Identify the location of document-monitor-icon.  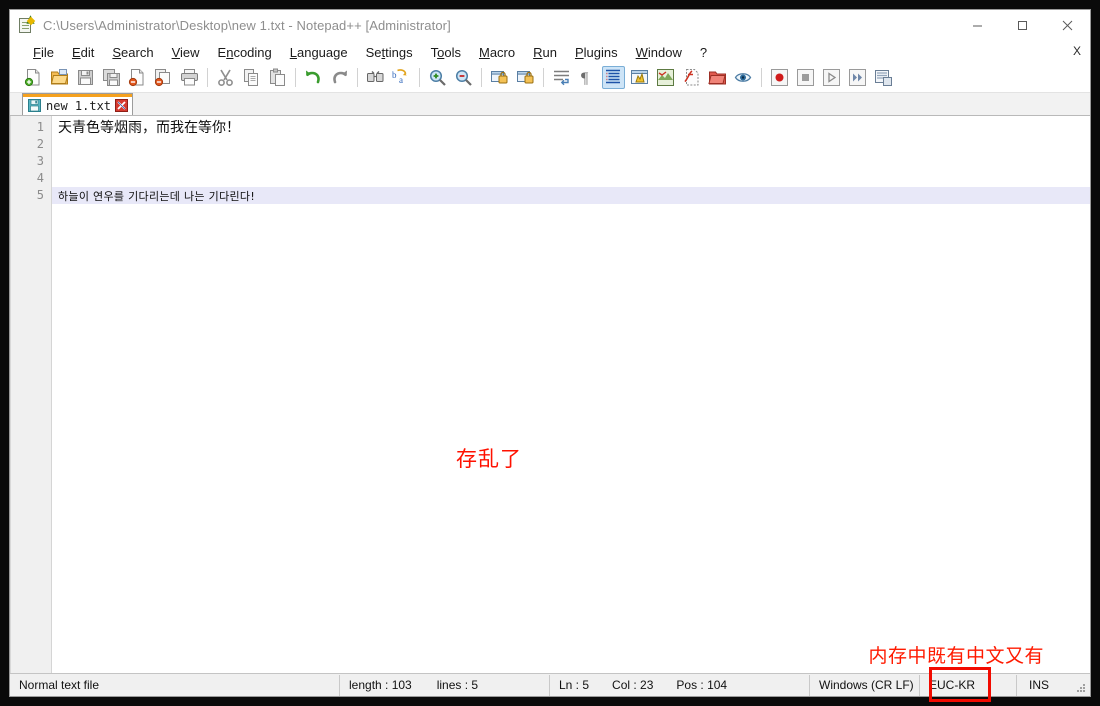
(743, 77).